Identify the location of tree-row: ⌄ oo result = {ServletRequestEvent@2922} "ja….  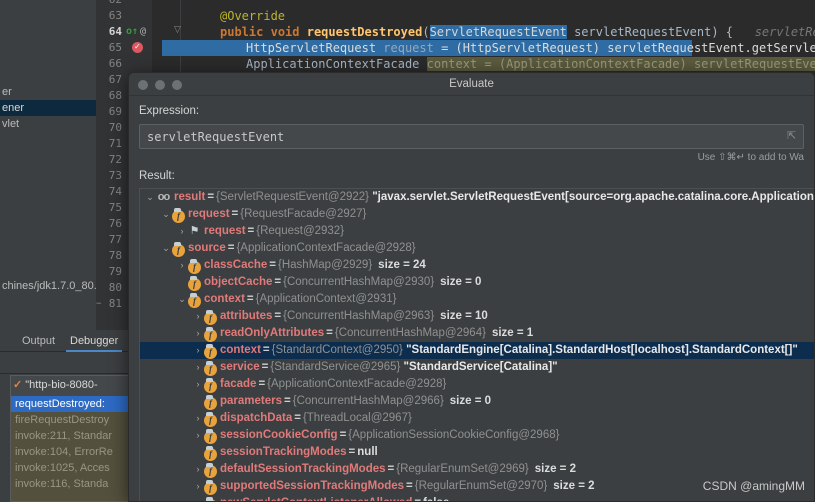
(477, 197).